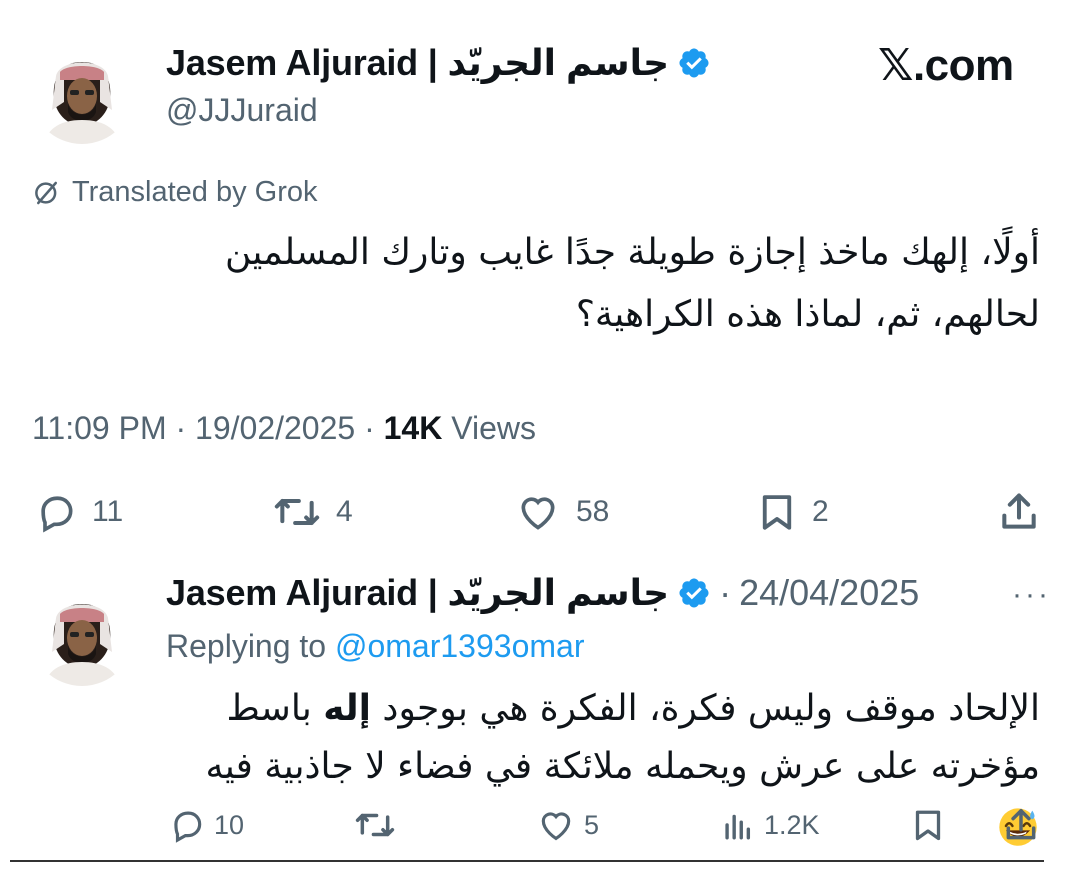  I want to click on reply-author-avatar, so click(82, 634).